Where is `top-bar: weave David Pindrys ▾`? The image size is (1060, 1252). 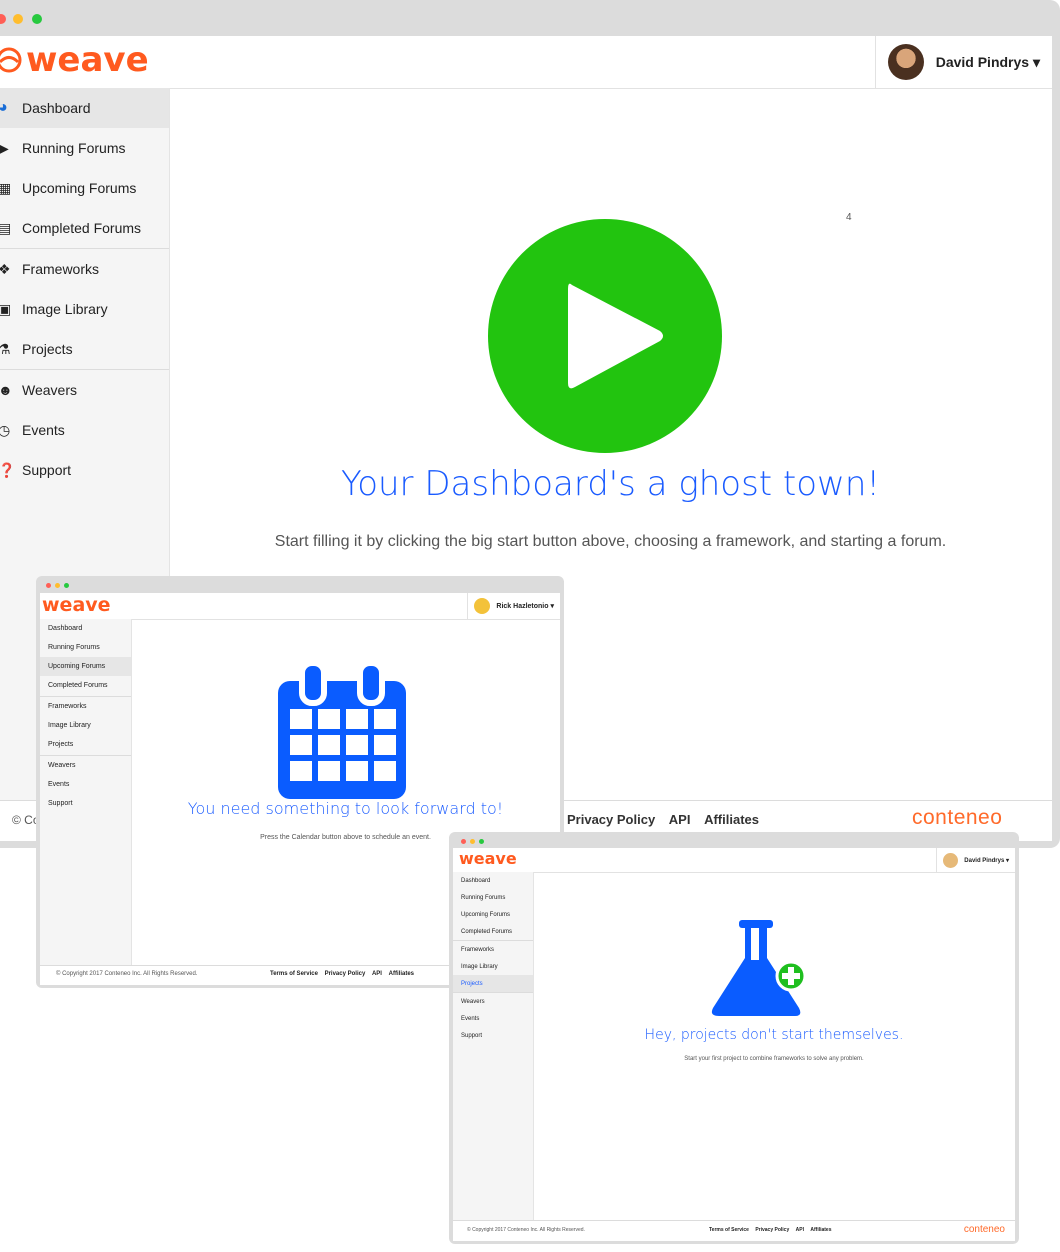 top-bar: weave David Pindrys ▾ is located at coordinates (734, 860).